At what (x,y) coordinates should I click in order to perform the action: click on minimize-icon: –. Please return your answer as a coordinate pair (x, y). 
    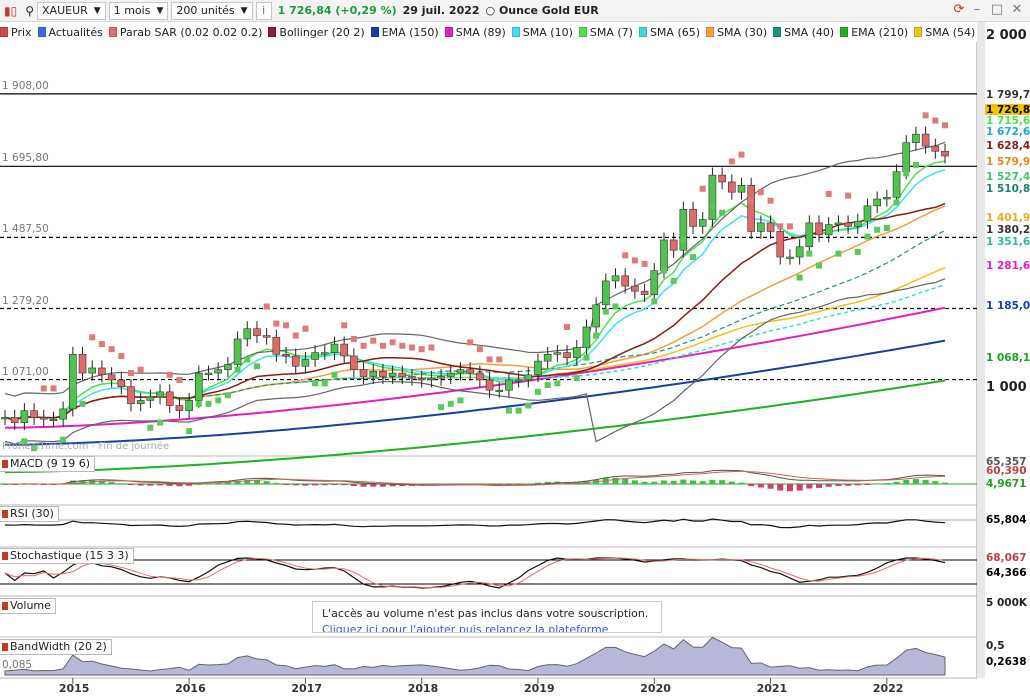
    Looking at the image, I should click on (977, 10).